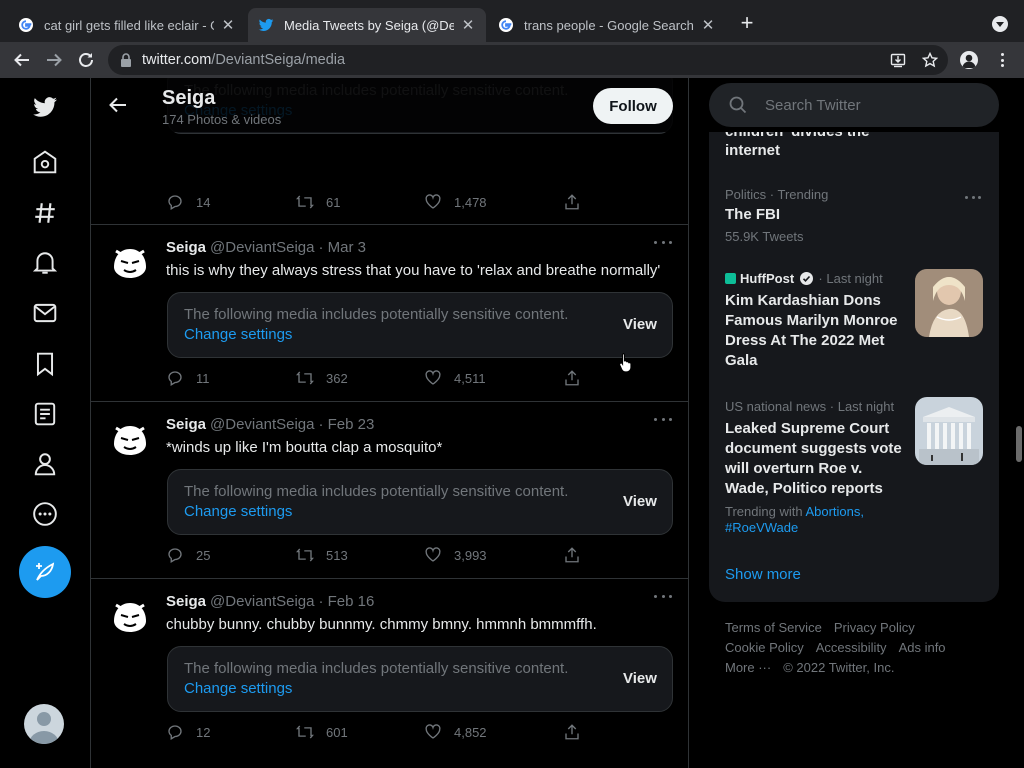 The image size is (1024, 768). What do you see at coordinates (854, 105) in the screenshot?
I see `search-twitter-input: Search Twitter` at bounding box center [854, 105].